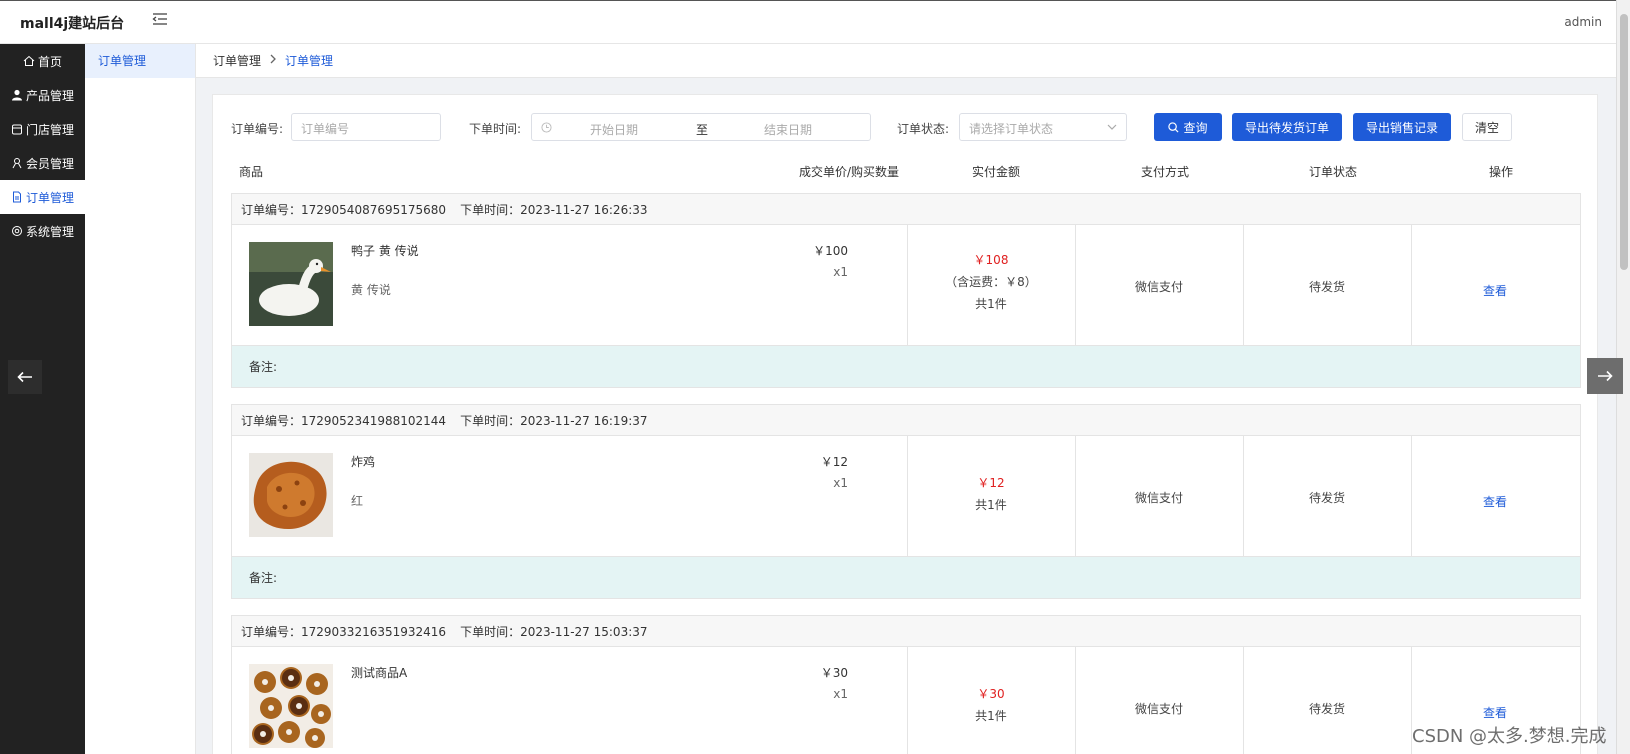 This screenshot has height=754, width=1630. Describe the element at coordinates (1509, 736) in the screenshot. I see `watermark: CSDN @太多.梦想.完成` at that location.